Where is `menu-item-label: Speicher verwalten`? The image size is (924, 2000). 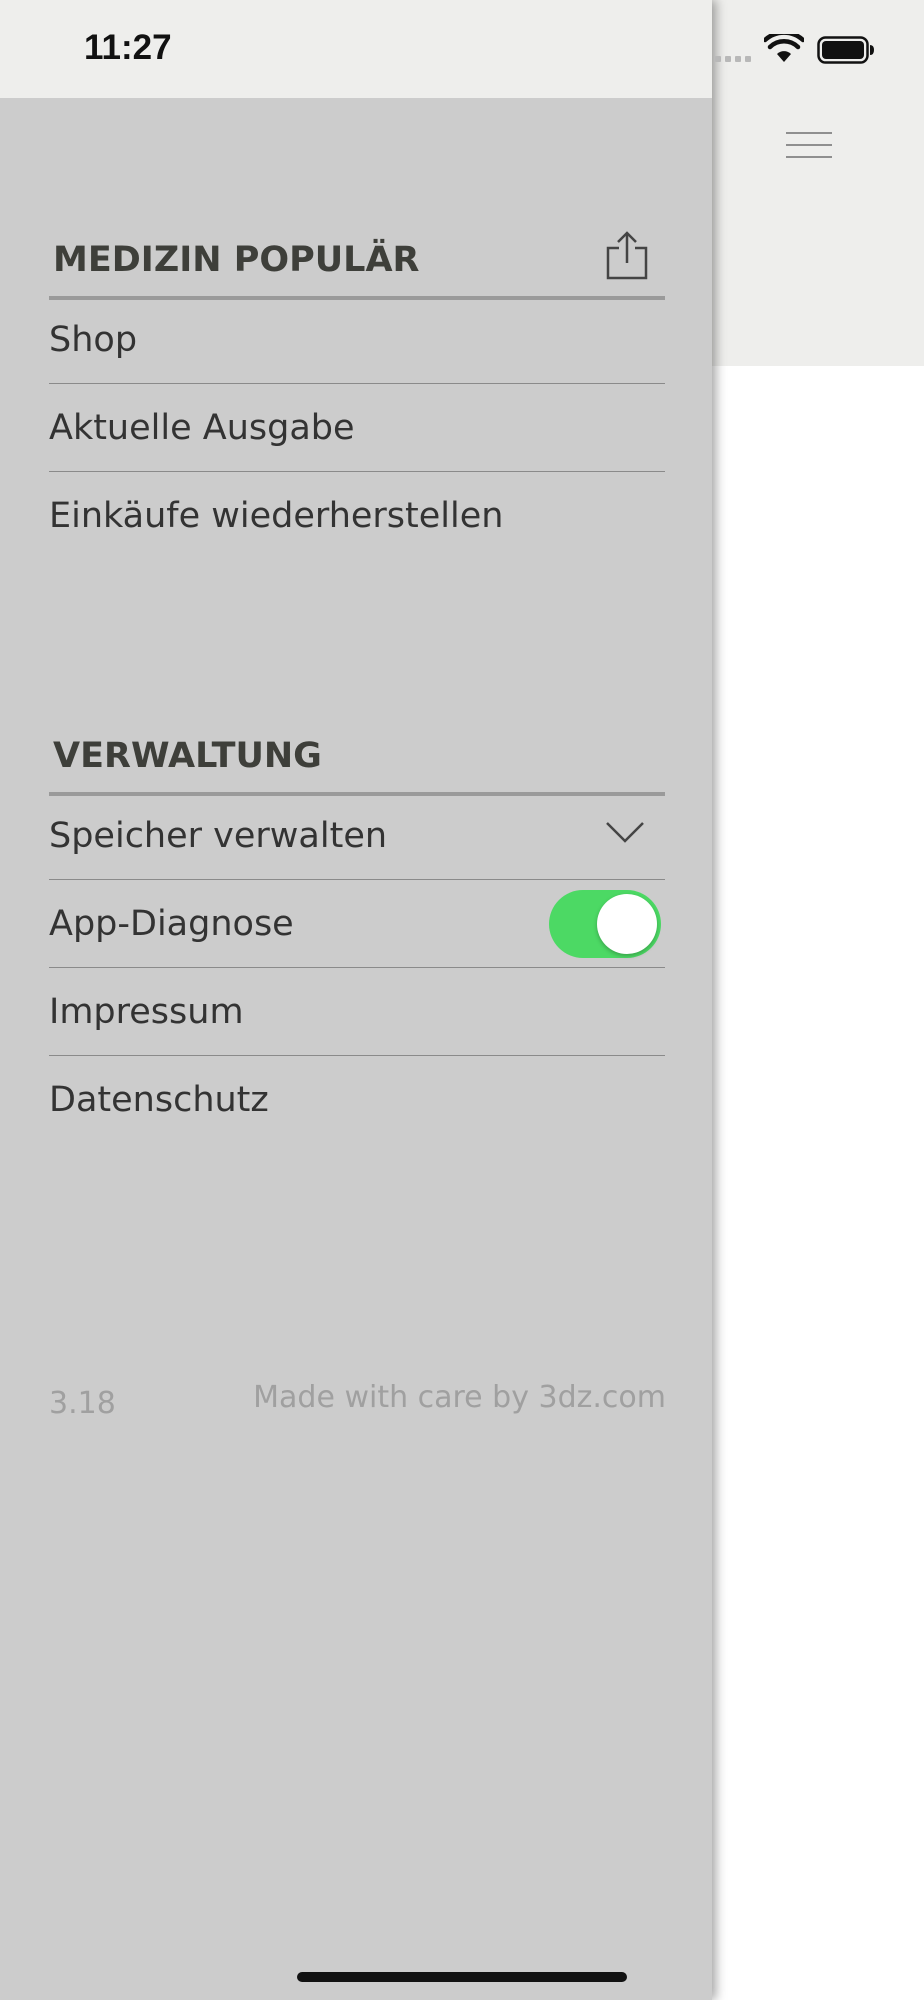
menu-item-label: Speicher verwalten is located at coordinates (218, 835).